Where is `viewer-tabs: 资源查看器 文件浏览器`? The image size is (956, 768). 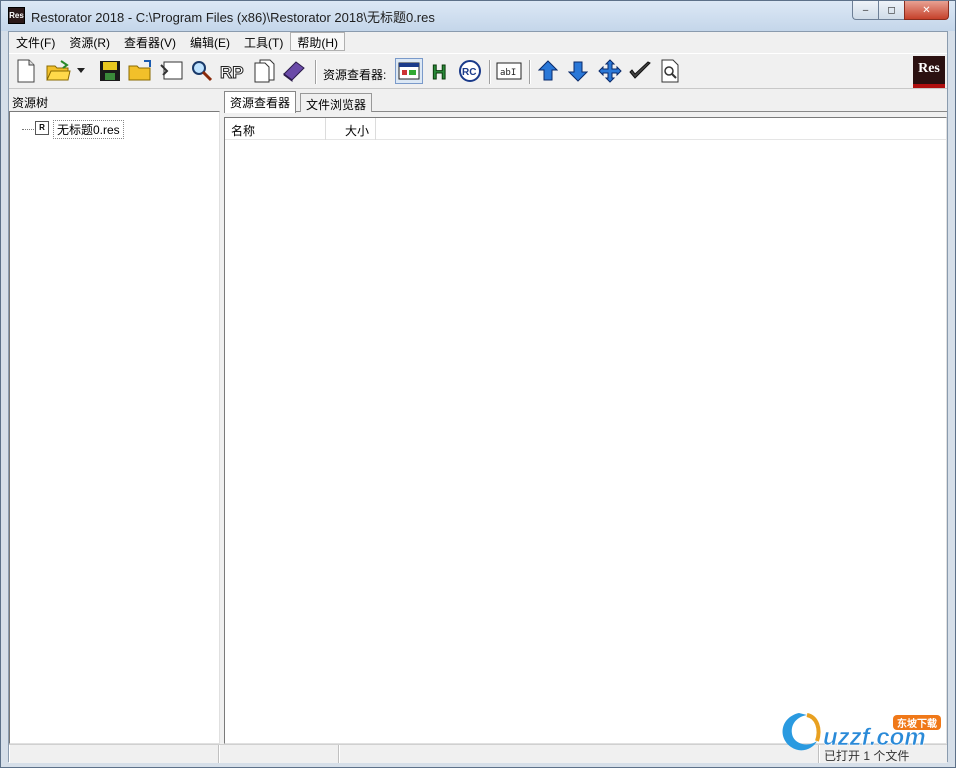 viewer-tabs: 资源查看器 文件浏览器 is located at coordinates (585, 102).